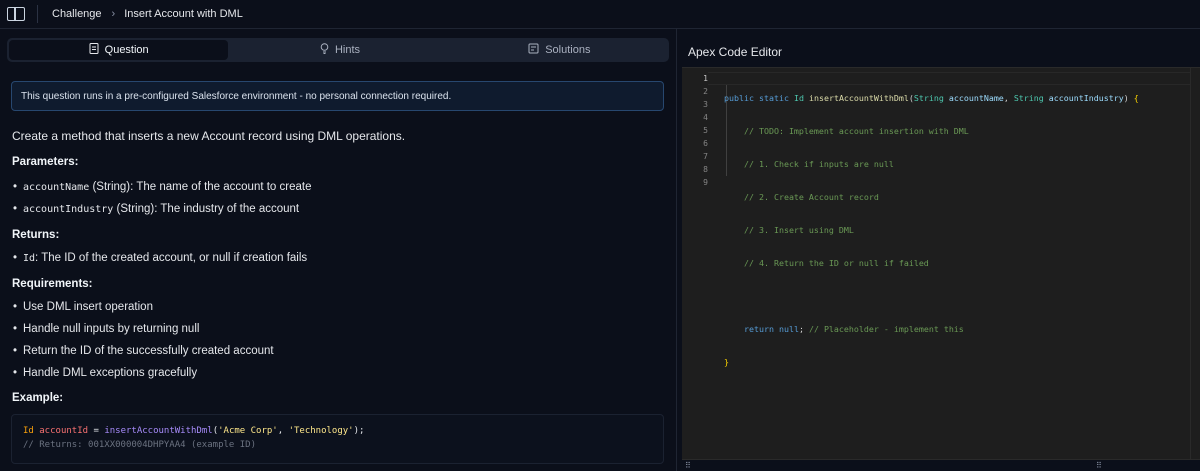  What do you see at coordinates (705, 182) in the screenshot?
I see `line-number: 9` at bounding box center [705, 182].